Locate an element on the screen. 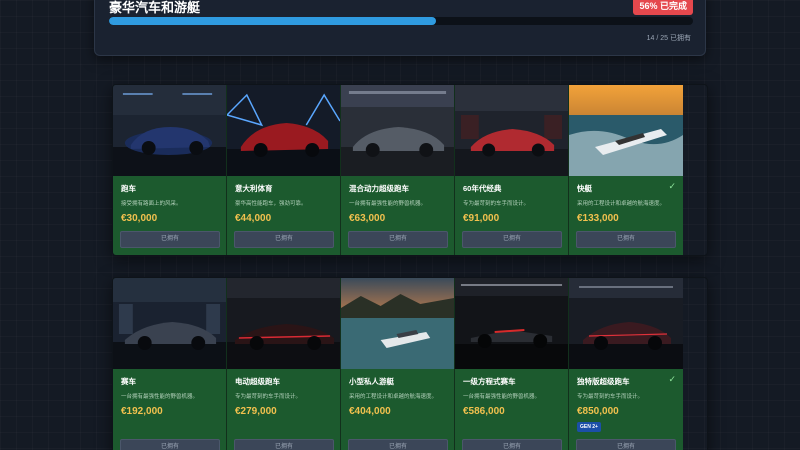 The height and width of the screenshot is (450, 800). item-name: 赛车 is located at coordinates (128, 381).